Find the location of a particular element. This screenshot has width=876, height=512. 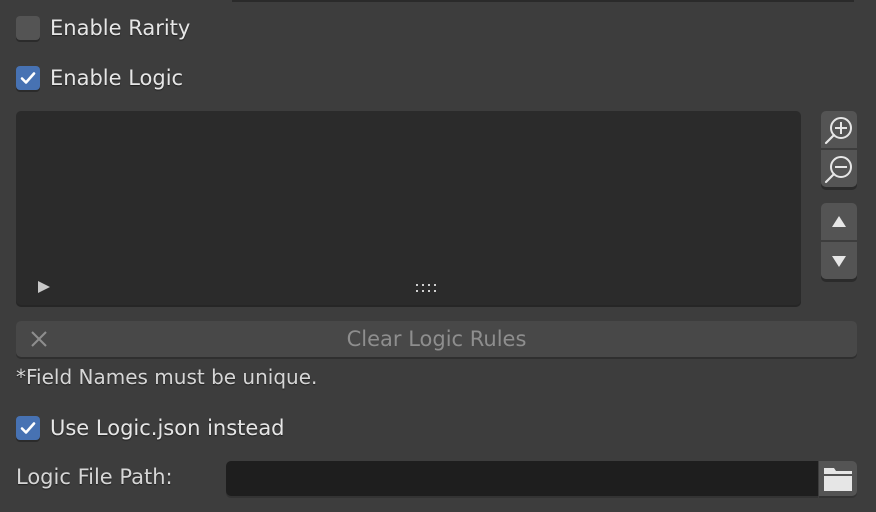

move-button-group is located at coordinates (839, 241).